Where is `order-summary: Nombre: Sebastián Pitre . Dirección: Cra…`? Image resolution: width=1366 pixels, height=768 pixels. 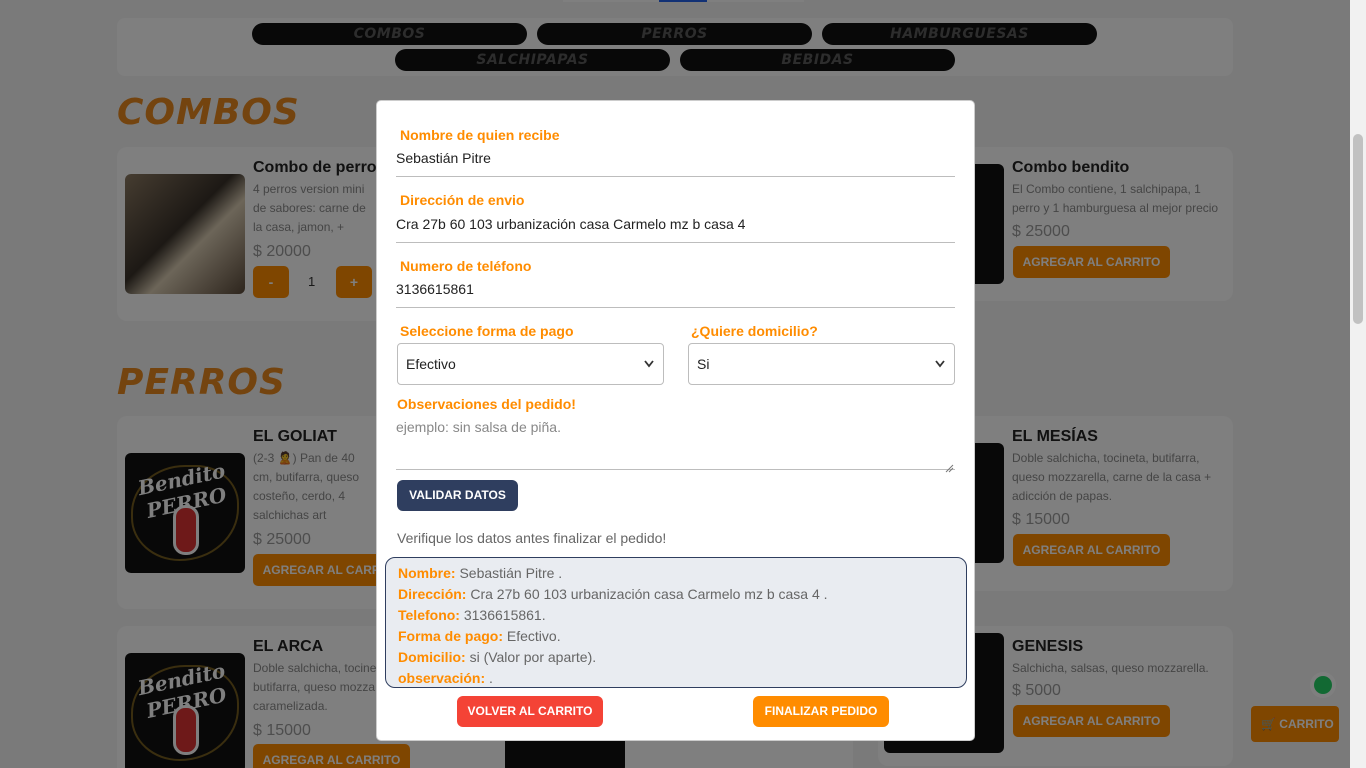
order-summary: Nombre: Sebastián Pitre . Dirección: Cra… is located at coordinates (676, 622).